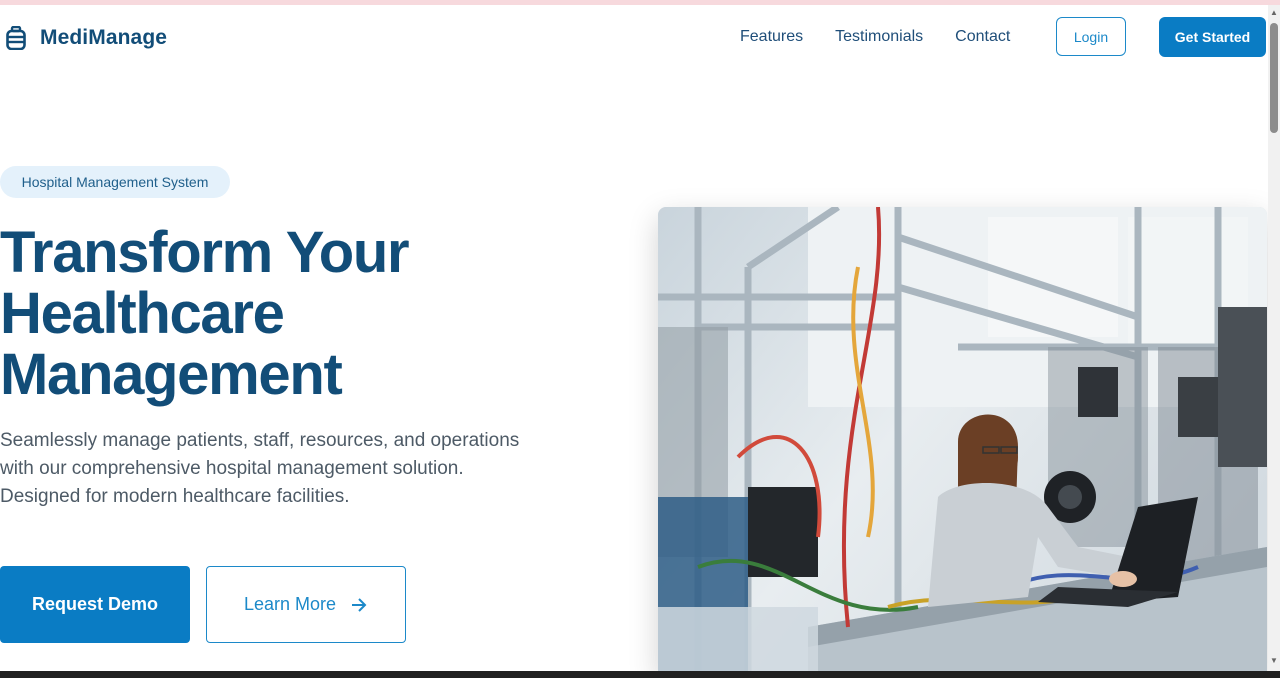  I want to click on nav-link-features: Features, so click(771, 37).